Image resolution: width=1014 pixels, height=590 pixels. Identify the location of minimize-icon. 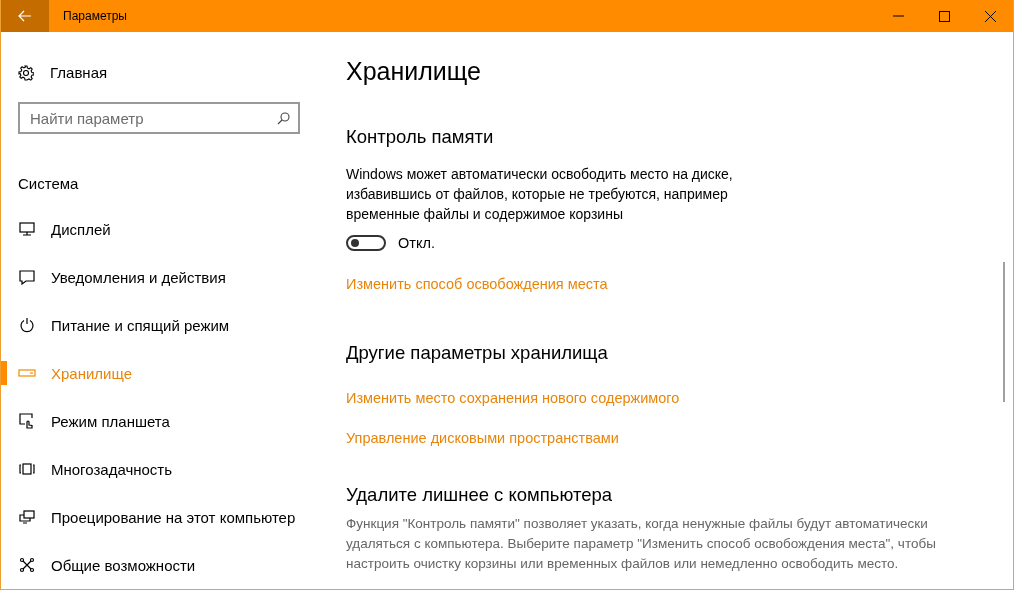
(898, 16).